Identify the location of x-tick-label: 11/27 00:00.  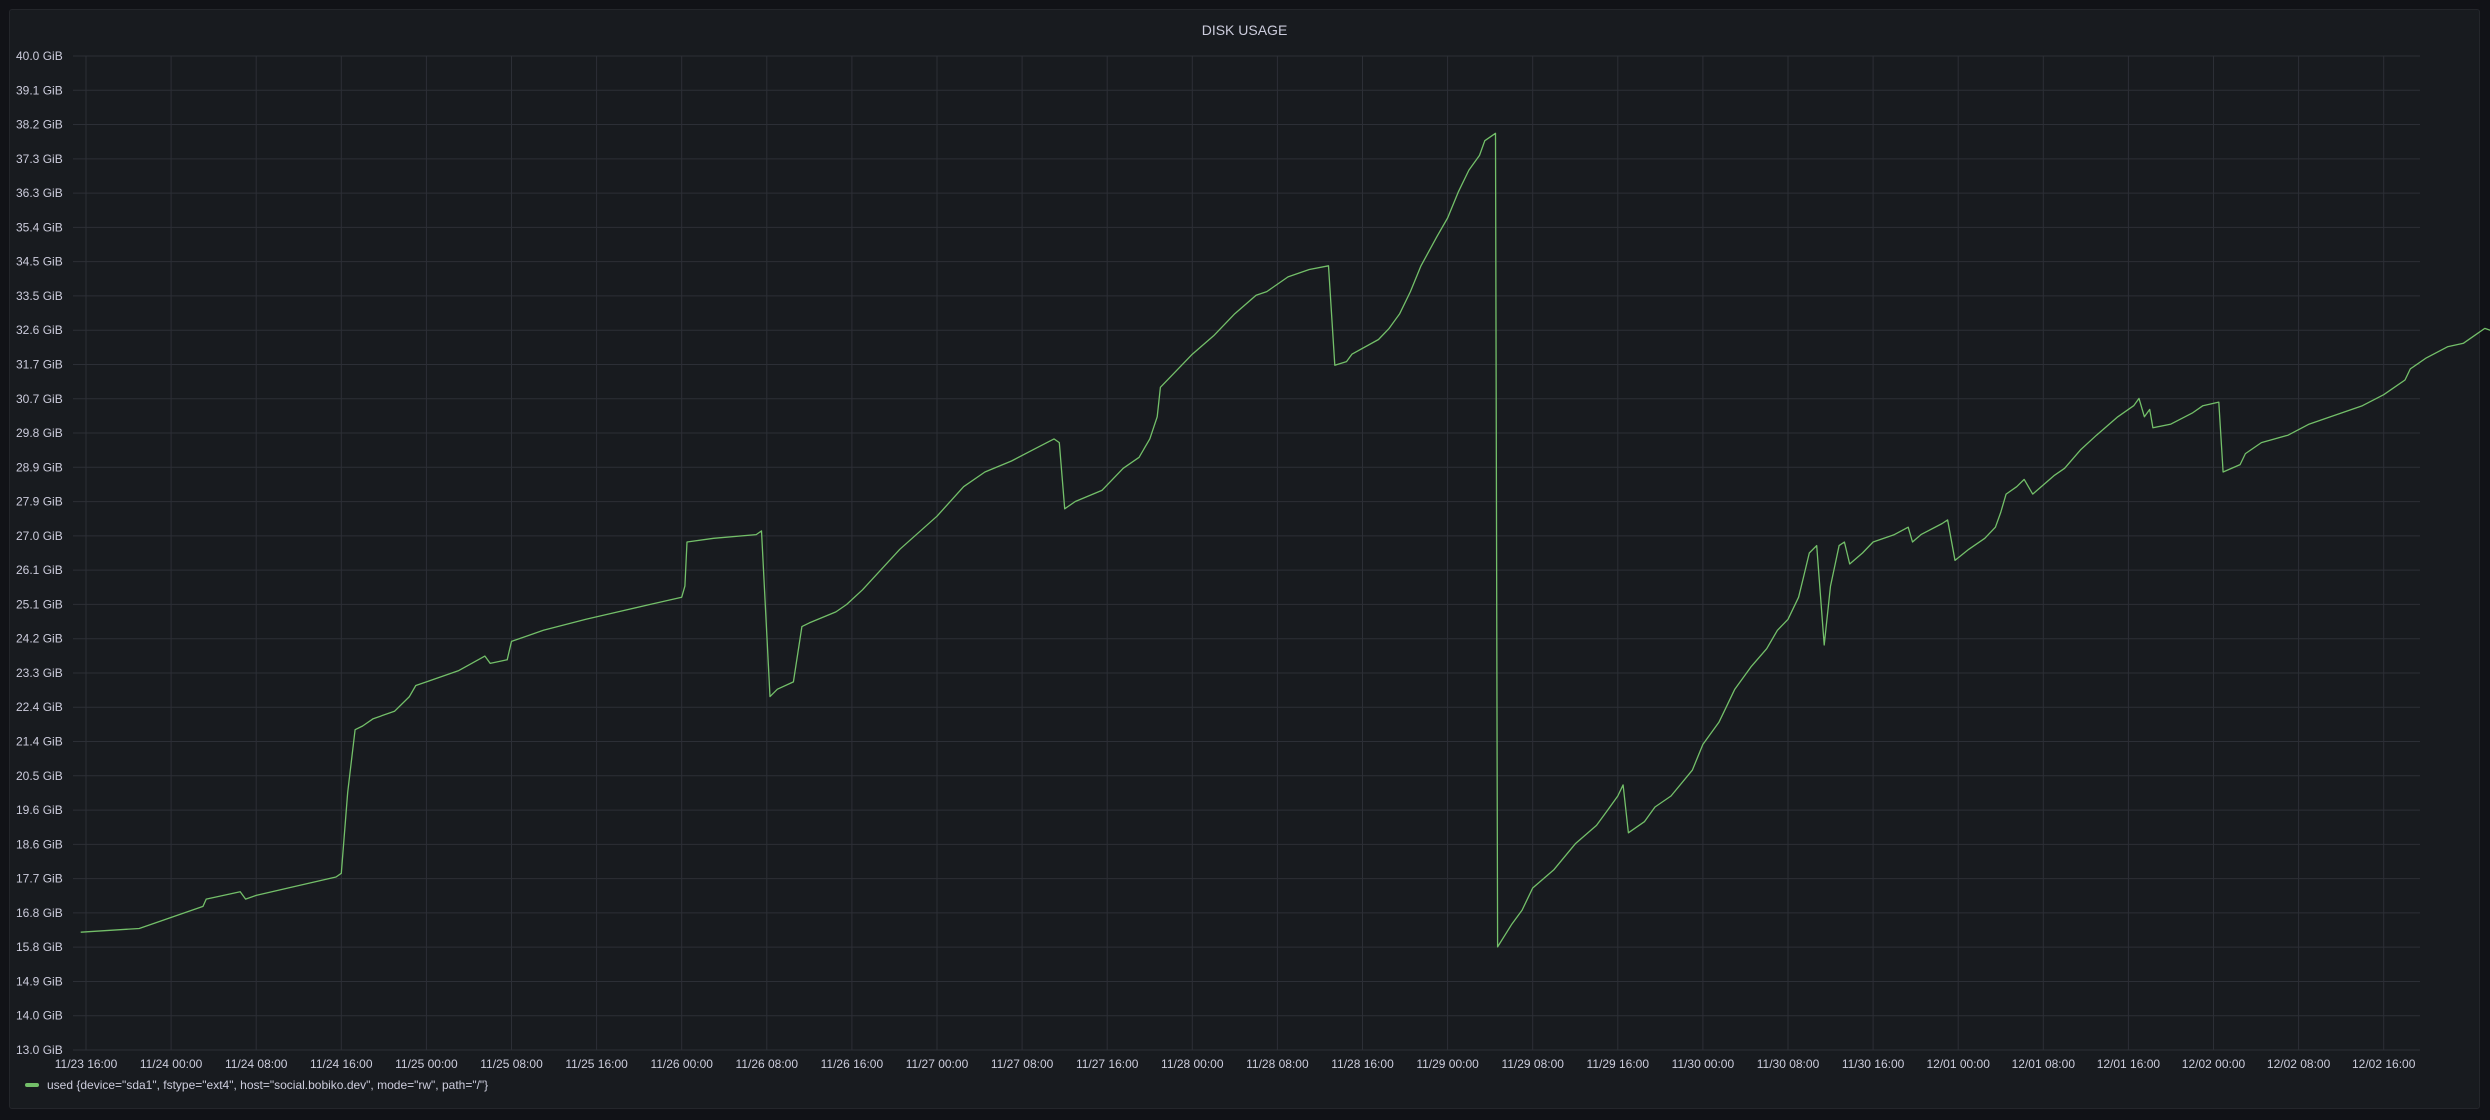
(937, 1064).